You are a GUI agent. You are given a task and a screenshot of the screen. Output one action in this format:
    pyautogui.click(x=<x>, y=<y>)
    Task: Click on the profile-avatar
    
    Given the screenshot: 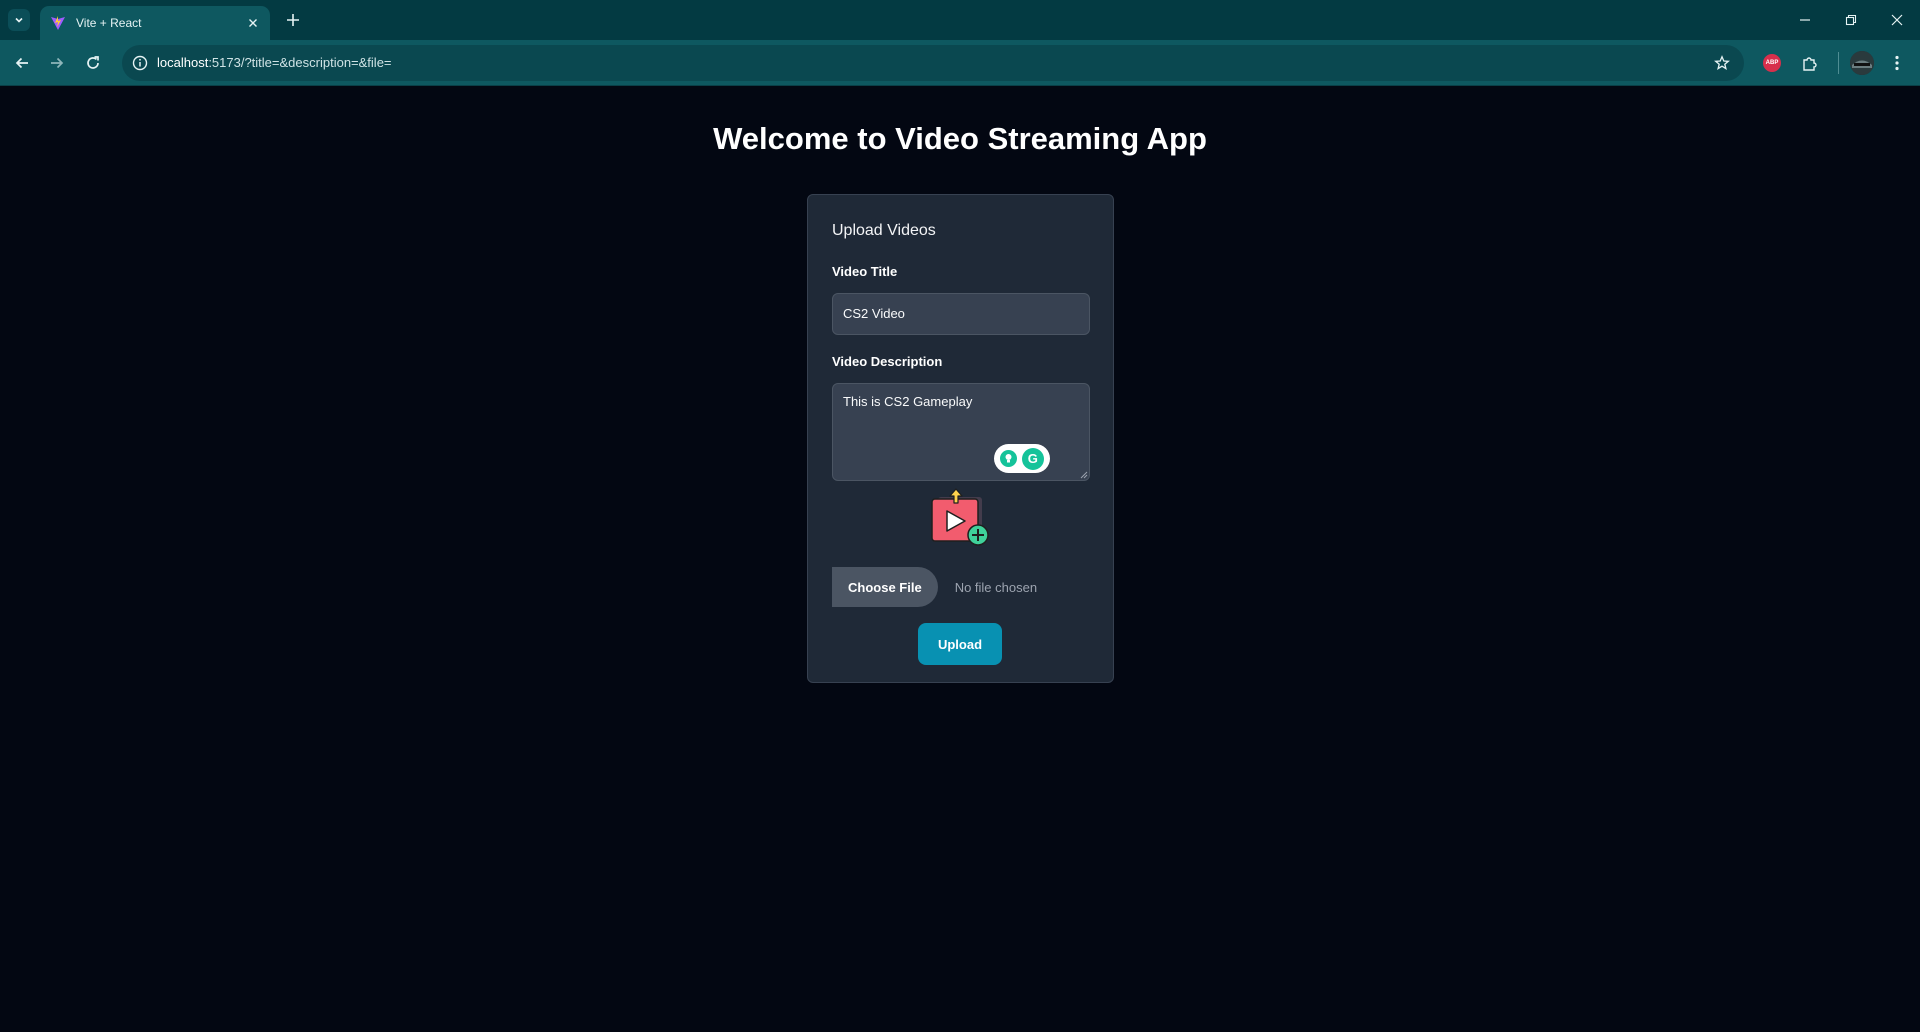 What is the action you would take?
    pyautogui.click(x=1862, y=63)
    